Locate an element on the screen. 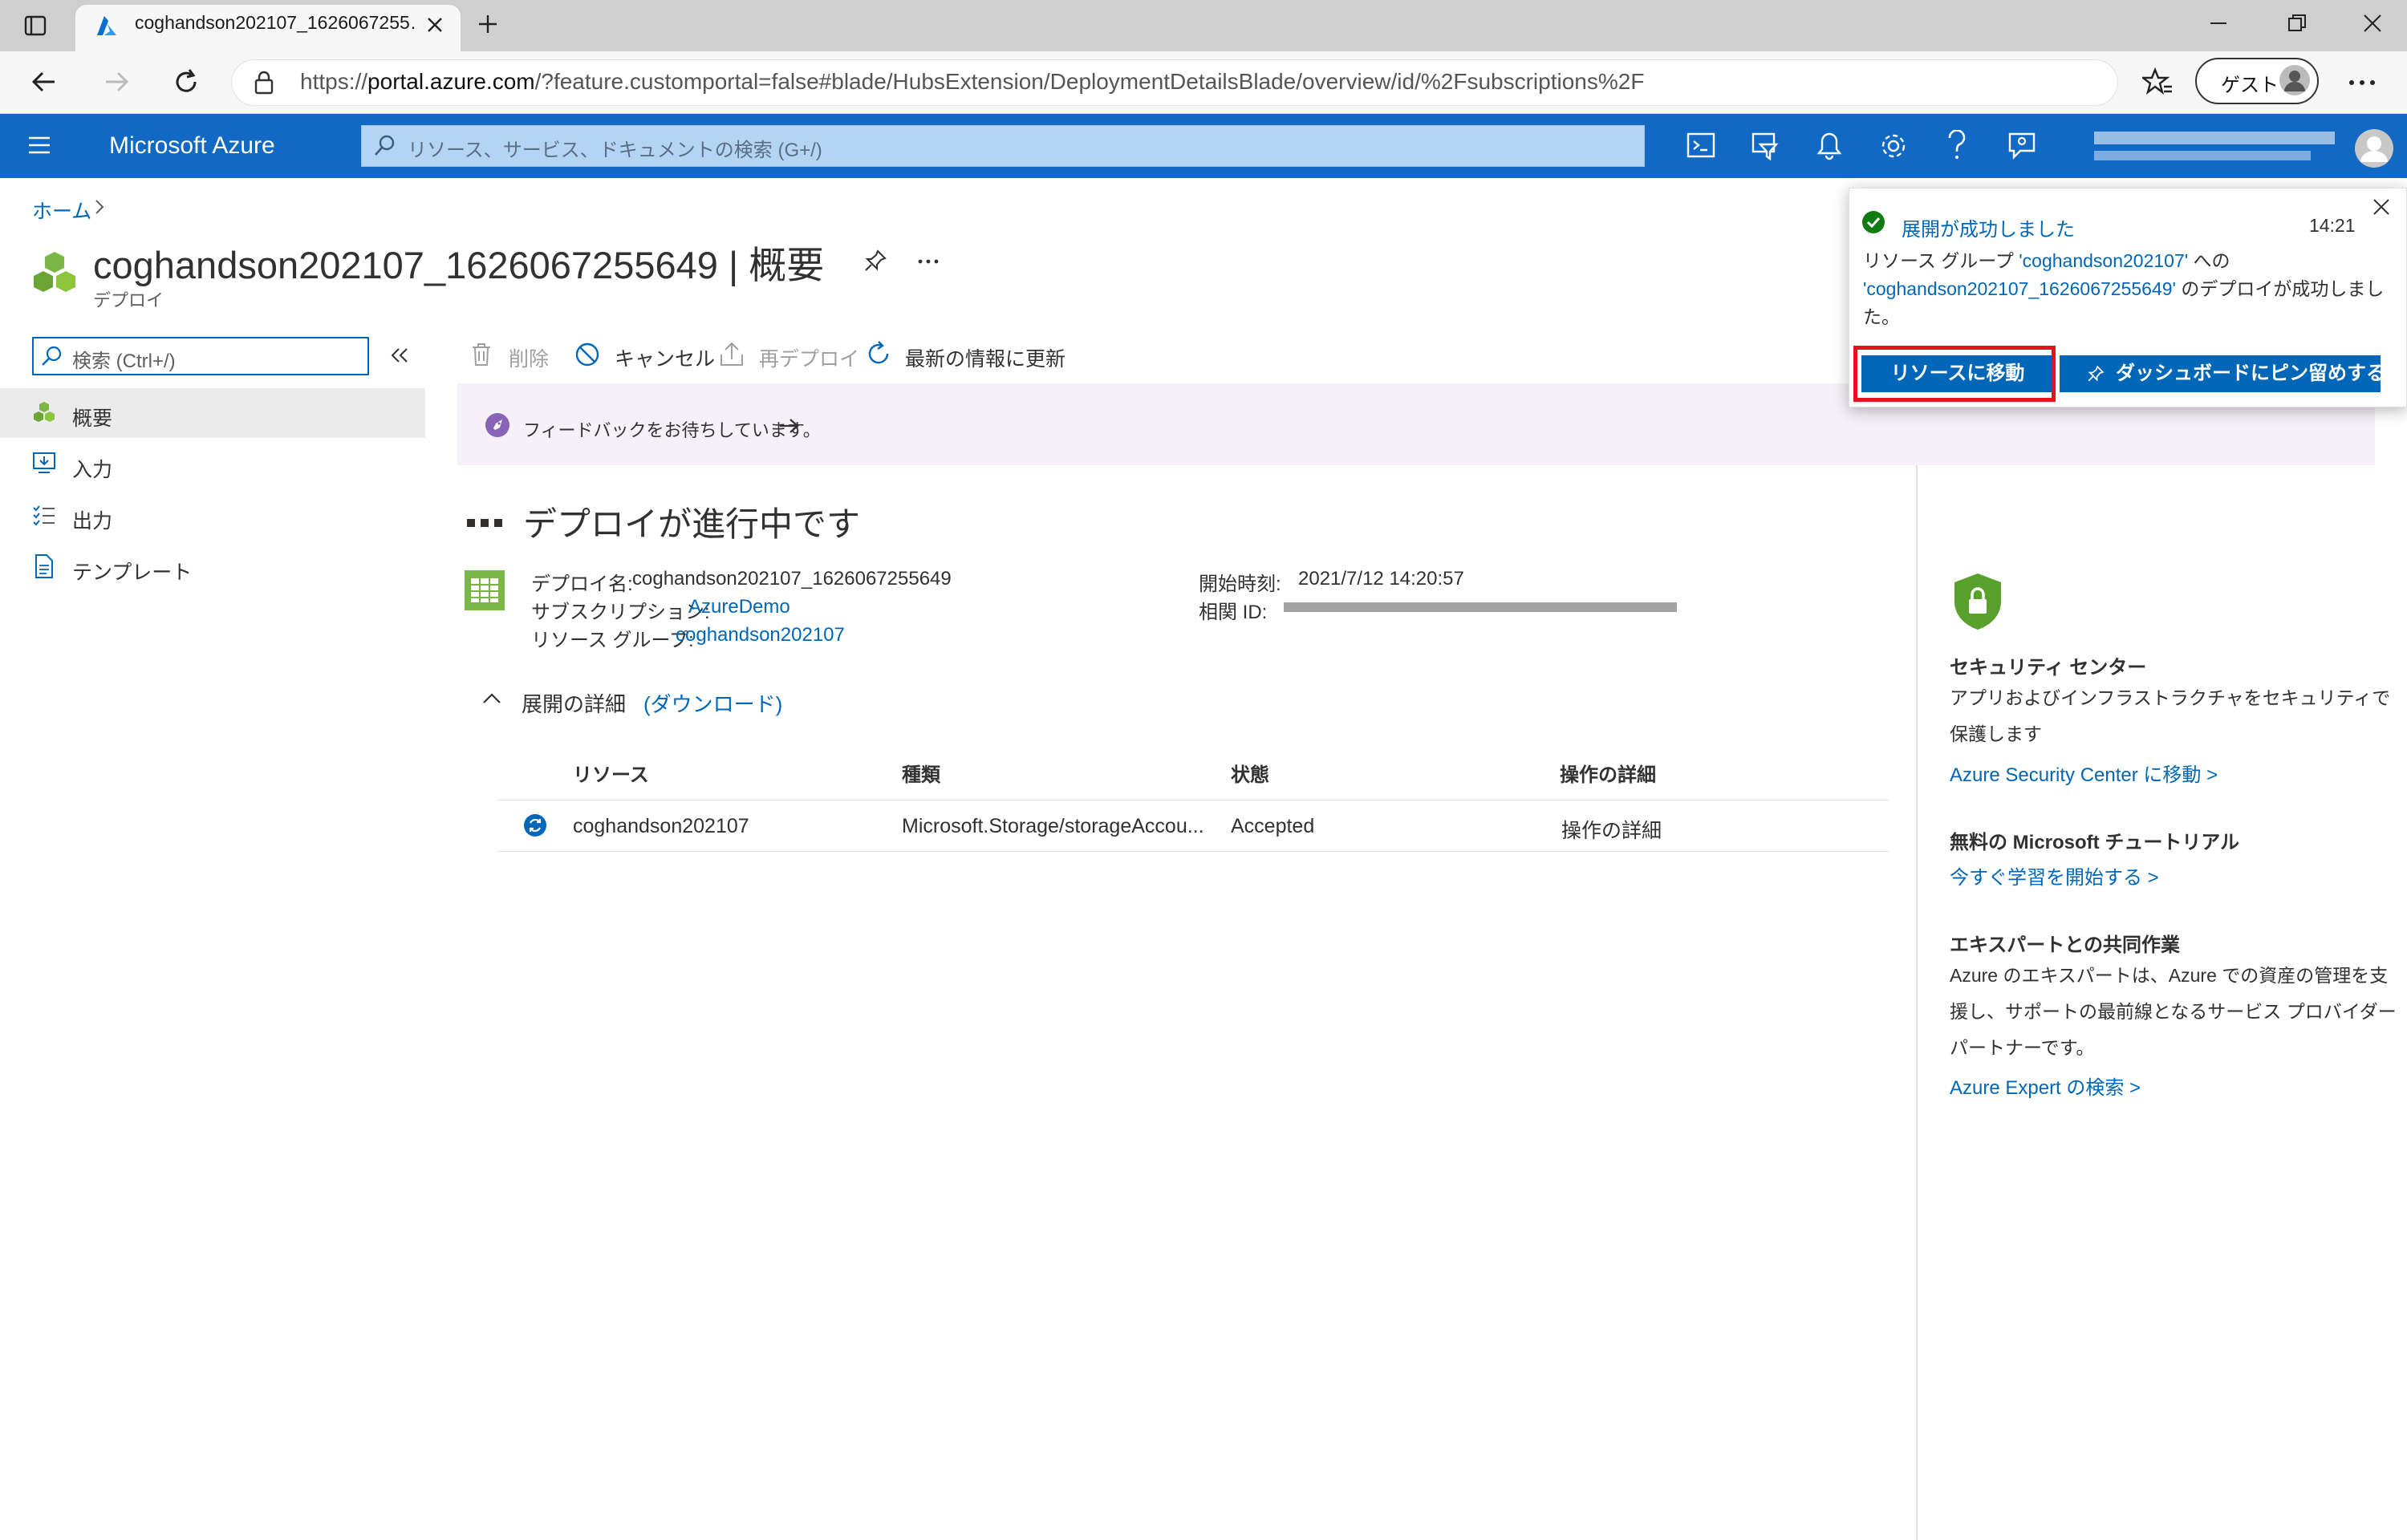 This screenshot has height=1540, width=2407. security-center-heading: セキュリティ センター is located at coordinates (2048, 668).